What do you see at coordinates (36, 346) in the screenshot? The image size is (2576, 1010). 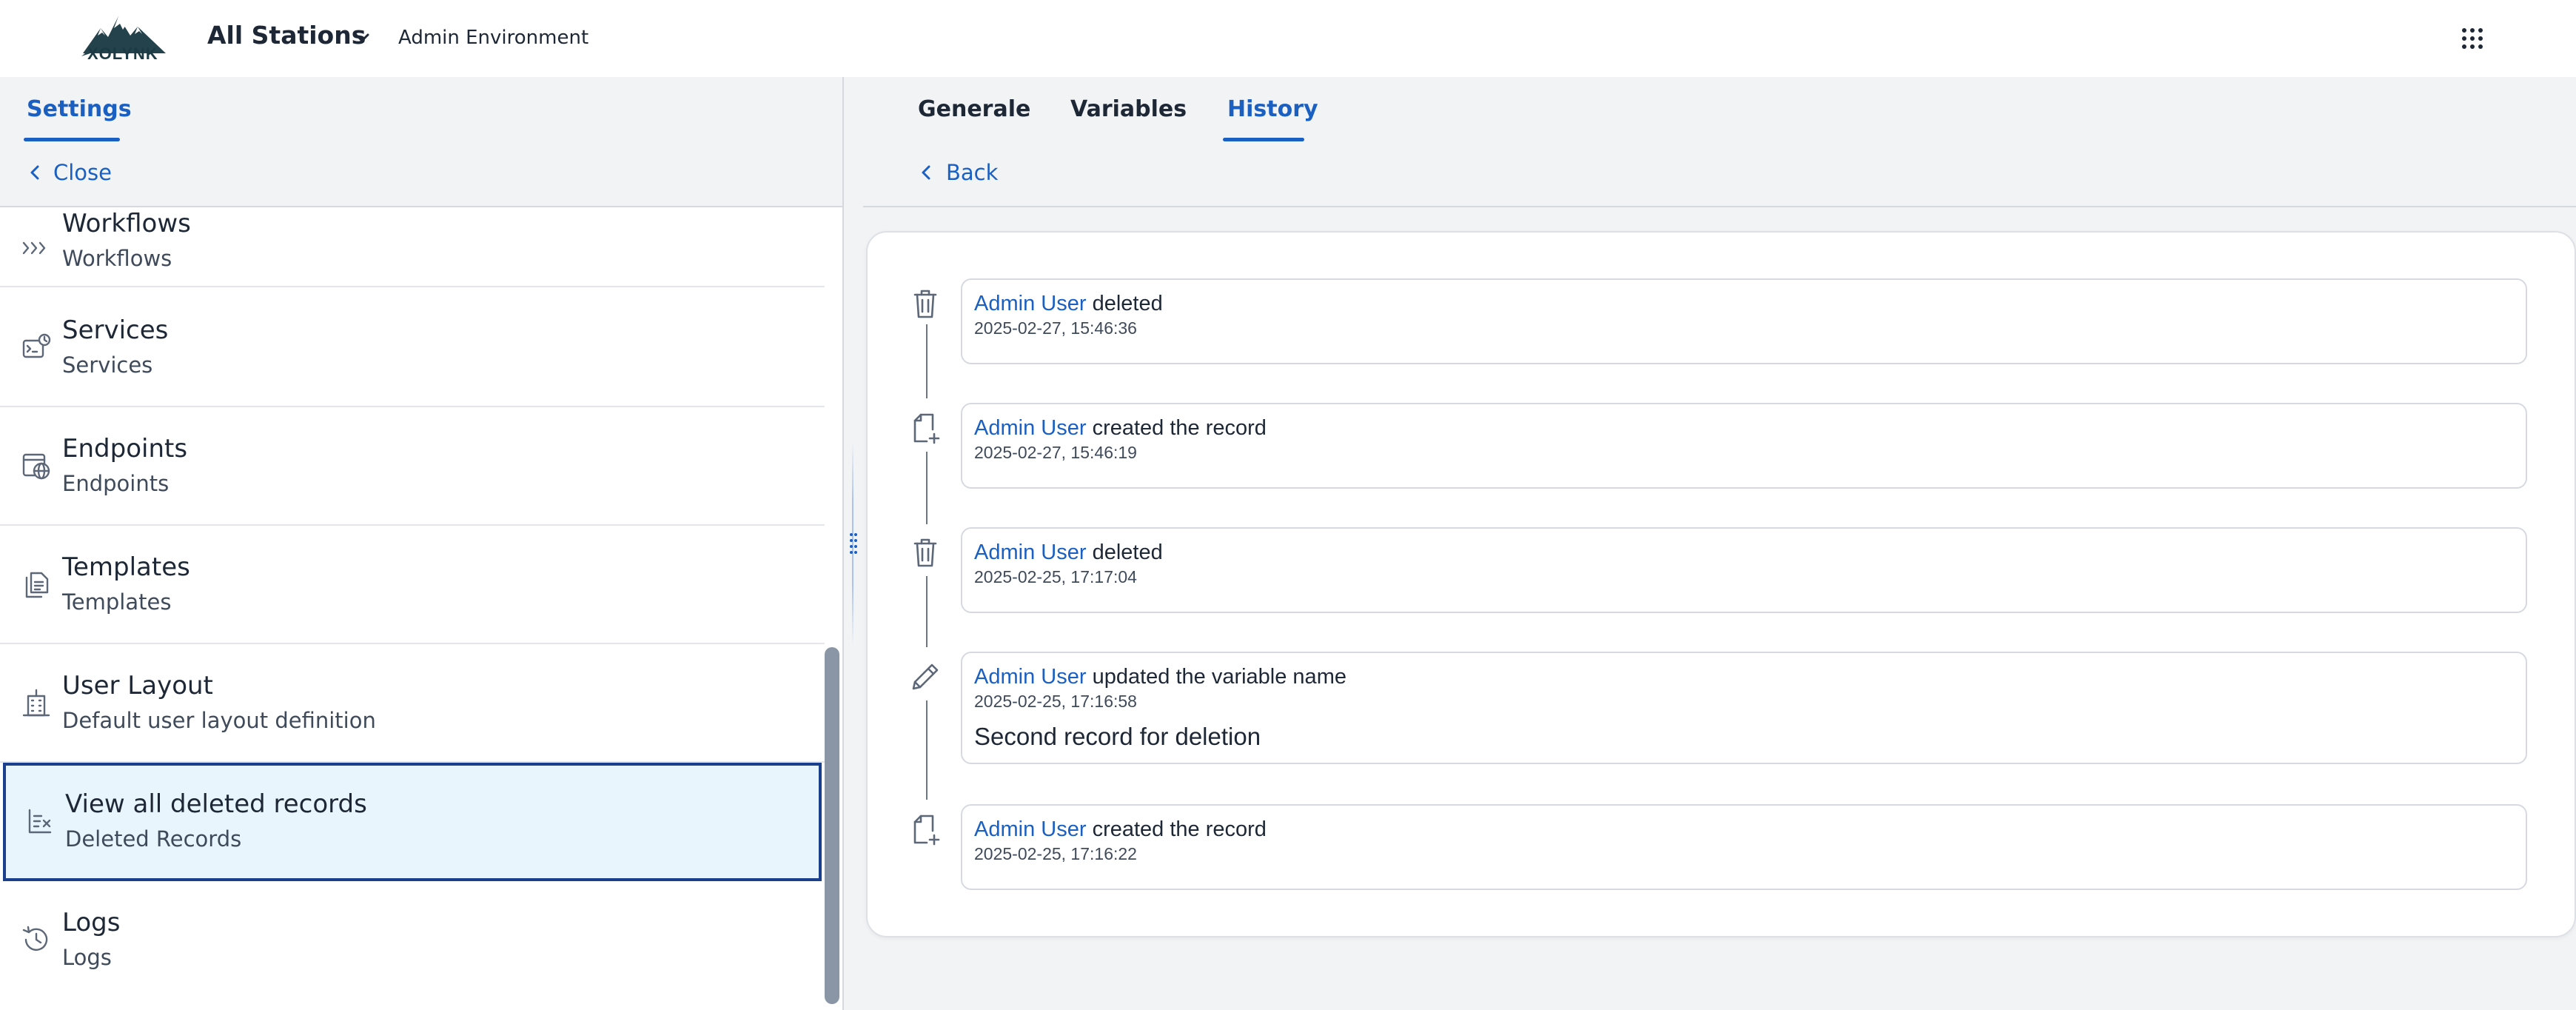 I see `services-icon` at bounding box center [36, 346].